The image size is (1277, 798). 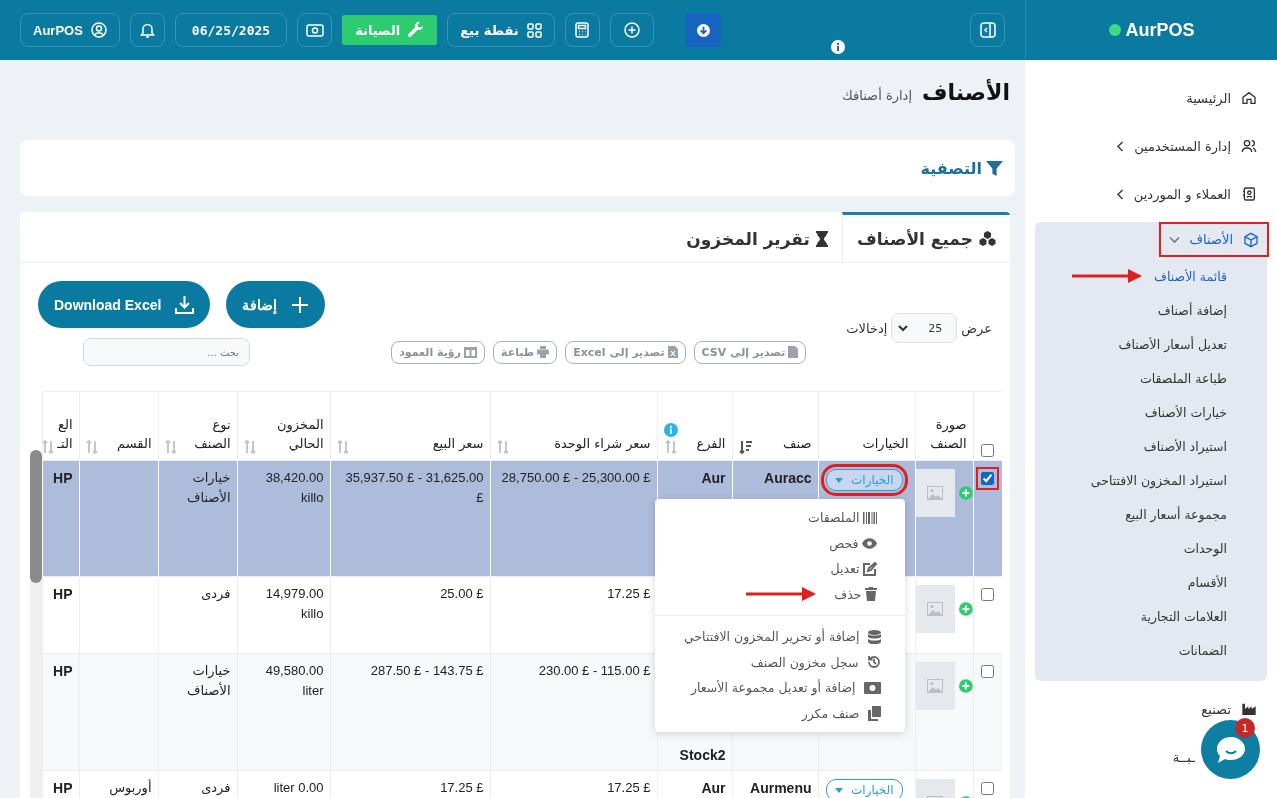 I want to click on column-title: سعر شراء الوحدة, so click(x=602, y=444).